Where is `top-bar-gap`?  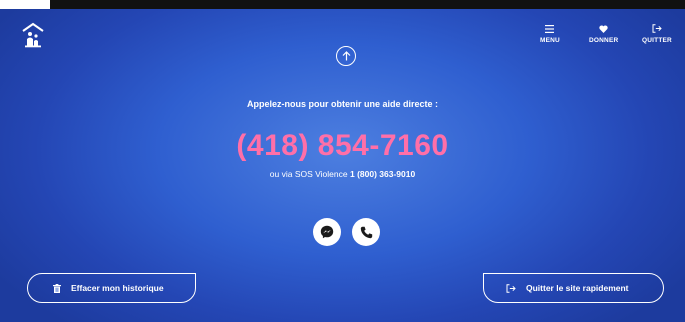
top-bar-gap is located at coordinates (25, 4).